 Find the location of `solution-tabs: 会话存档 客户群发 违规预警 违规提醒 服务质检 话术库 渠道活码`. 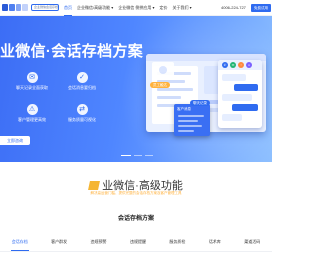

solution-tabs: 会话存档 客户群发 违规预警 违规提醒 服务质检 话术库 渠道活码 is located at coordinates (136, 244).